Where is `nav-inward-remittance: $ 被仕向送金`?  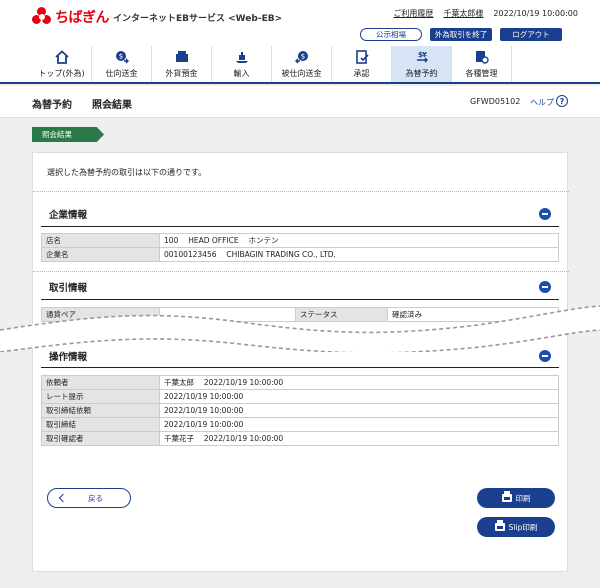
nav-inward-remittance: $ 被仕向送金 is located at coordinates (302, 64).